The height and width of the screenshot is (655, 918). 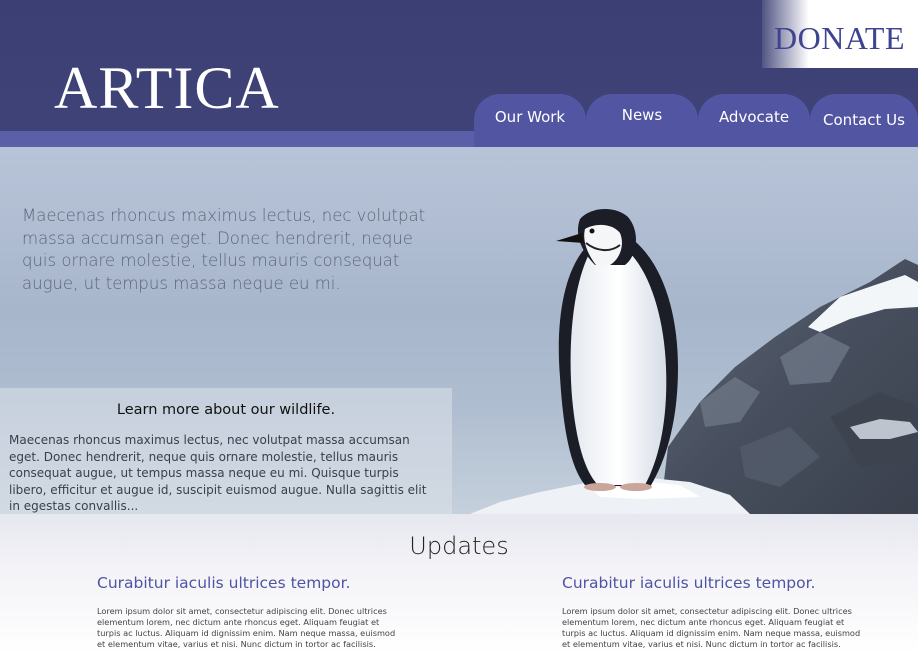 What do you see at coordinates (754, 120) in the screenshot?
I see `nav-tab-advocate: Advocate` at bounding box center [754, 120].